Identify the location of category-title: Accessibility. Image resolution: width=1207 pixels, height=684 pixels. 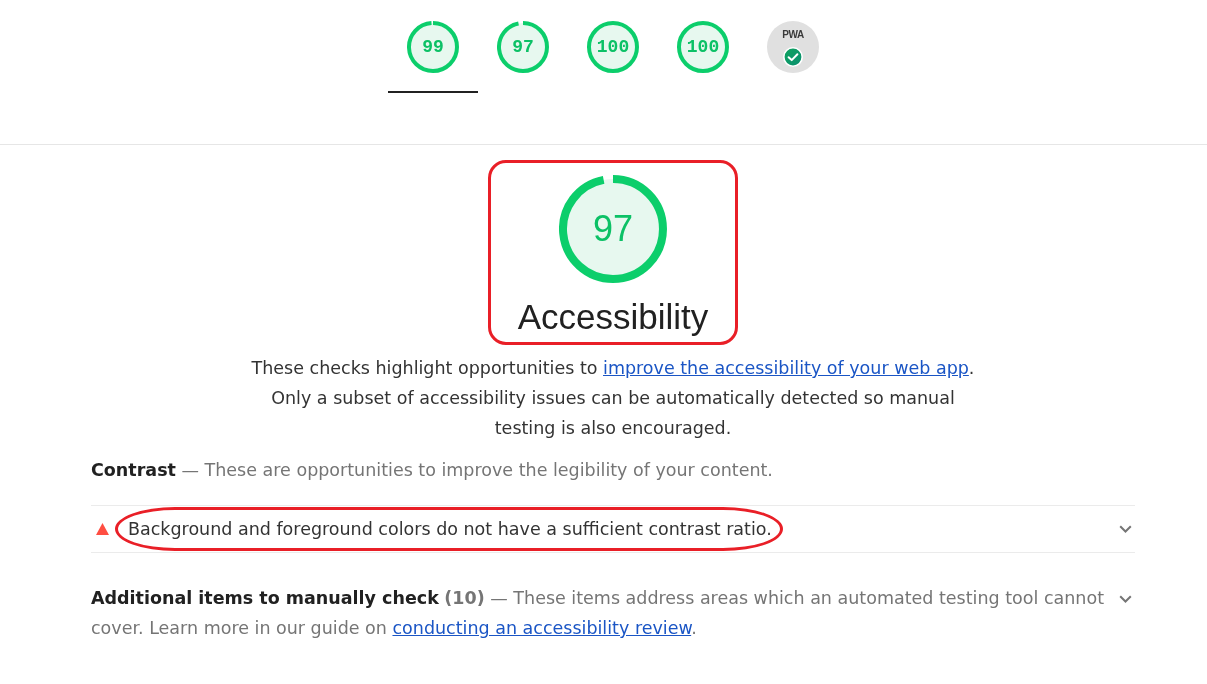
(613, 317).